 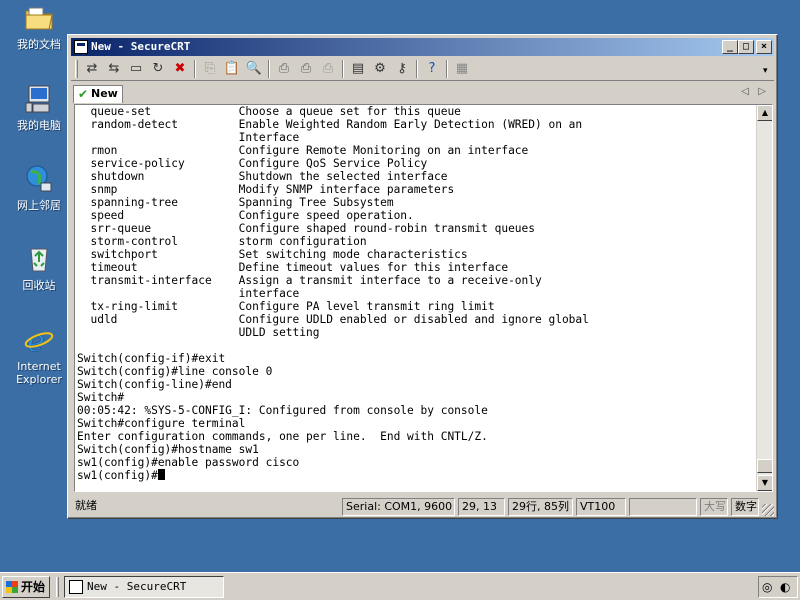 I want to click on toolbar-overflow-icon: ▾, so click(x=767, y=71).